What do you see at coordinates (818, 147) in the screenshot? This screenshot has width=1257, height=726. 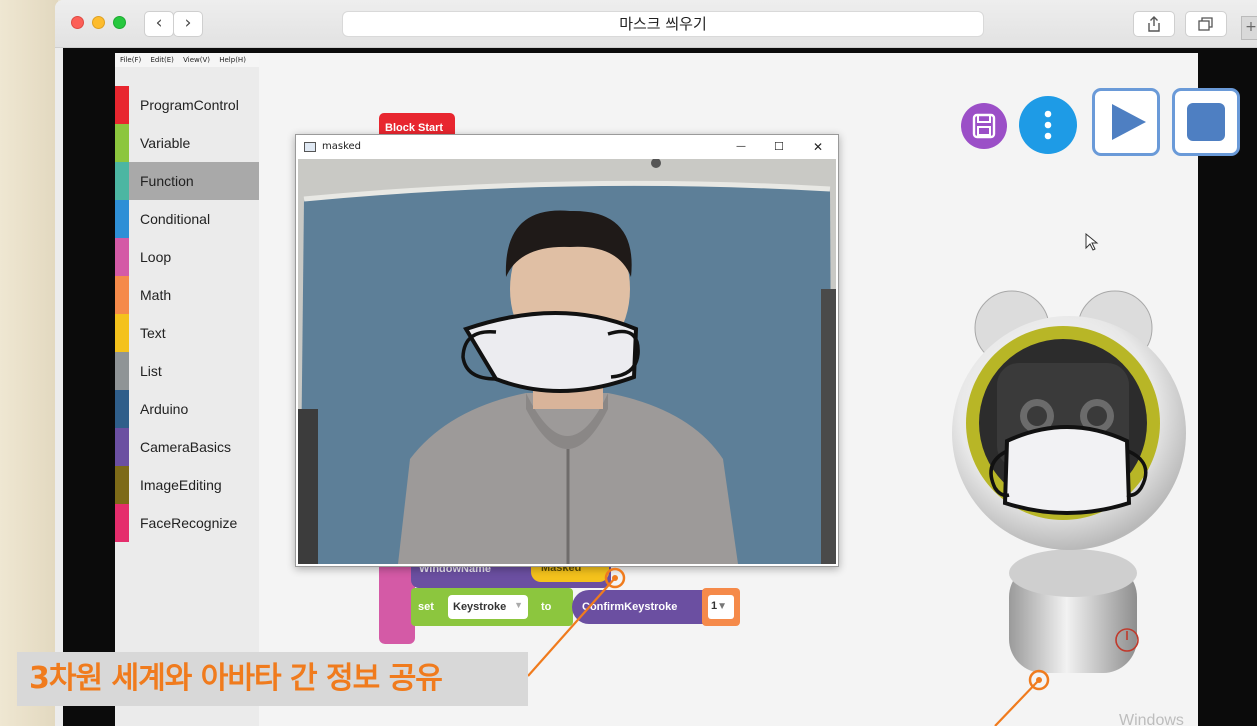 I see `close-icon: ✕` at bounding box center [818, 147].